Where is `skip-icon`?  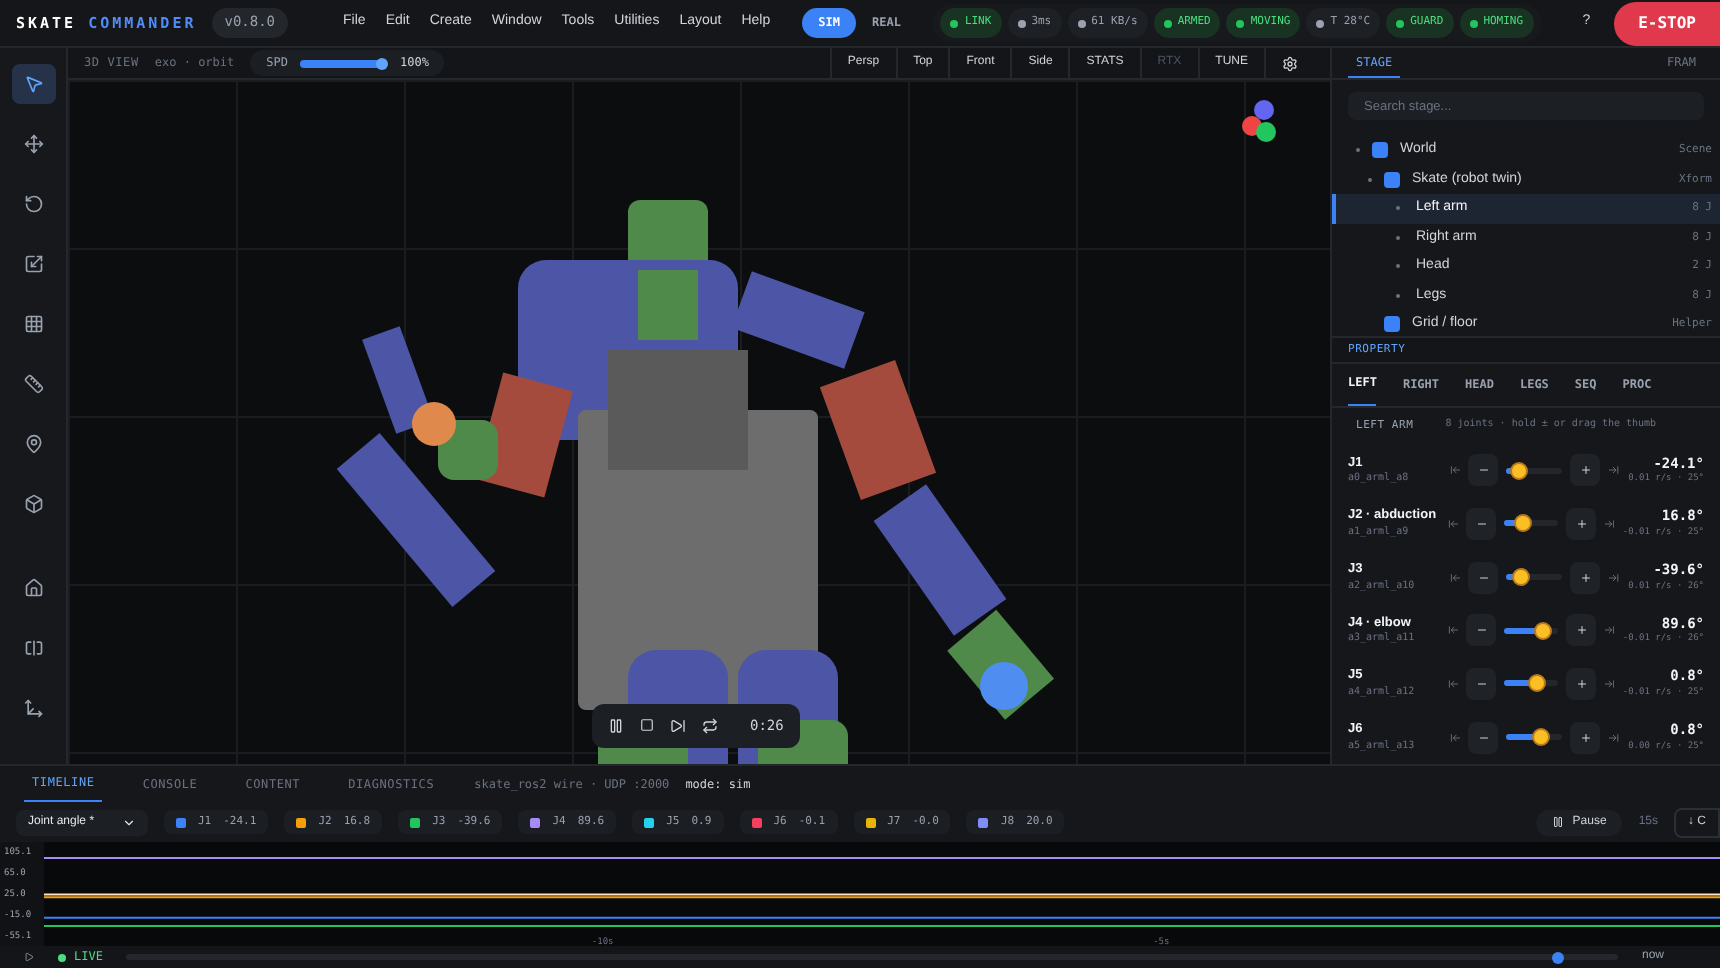 skip-icon is located at coordinates (678, 725).